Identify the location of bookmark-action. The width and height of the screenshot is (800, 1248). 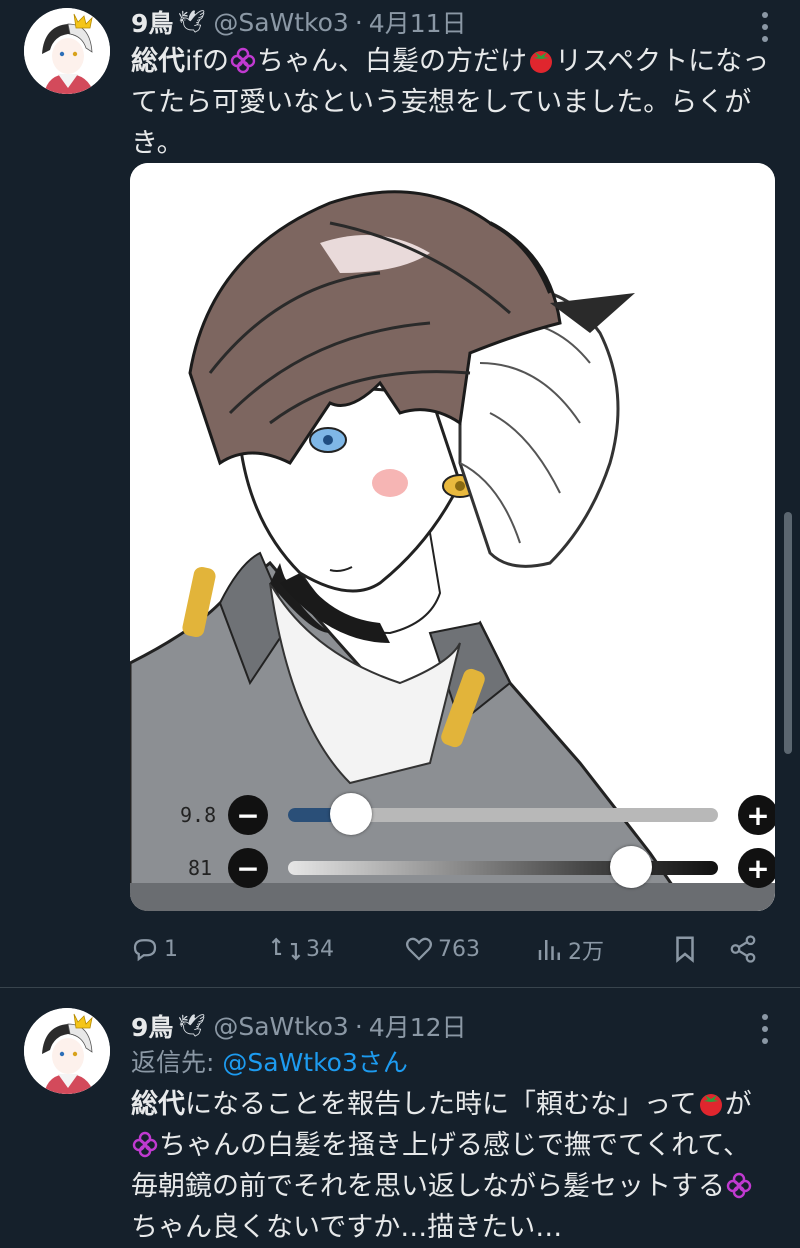
(687, 949).